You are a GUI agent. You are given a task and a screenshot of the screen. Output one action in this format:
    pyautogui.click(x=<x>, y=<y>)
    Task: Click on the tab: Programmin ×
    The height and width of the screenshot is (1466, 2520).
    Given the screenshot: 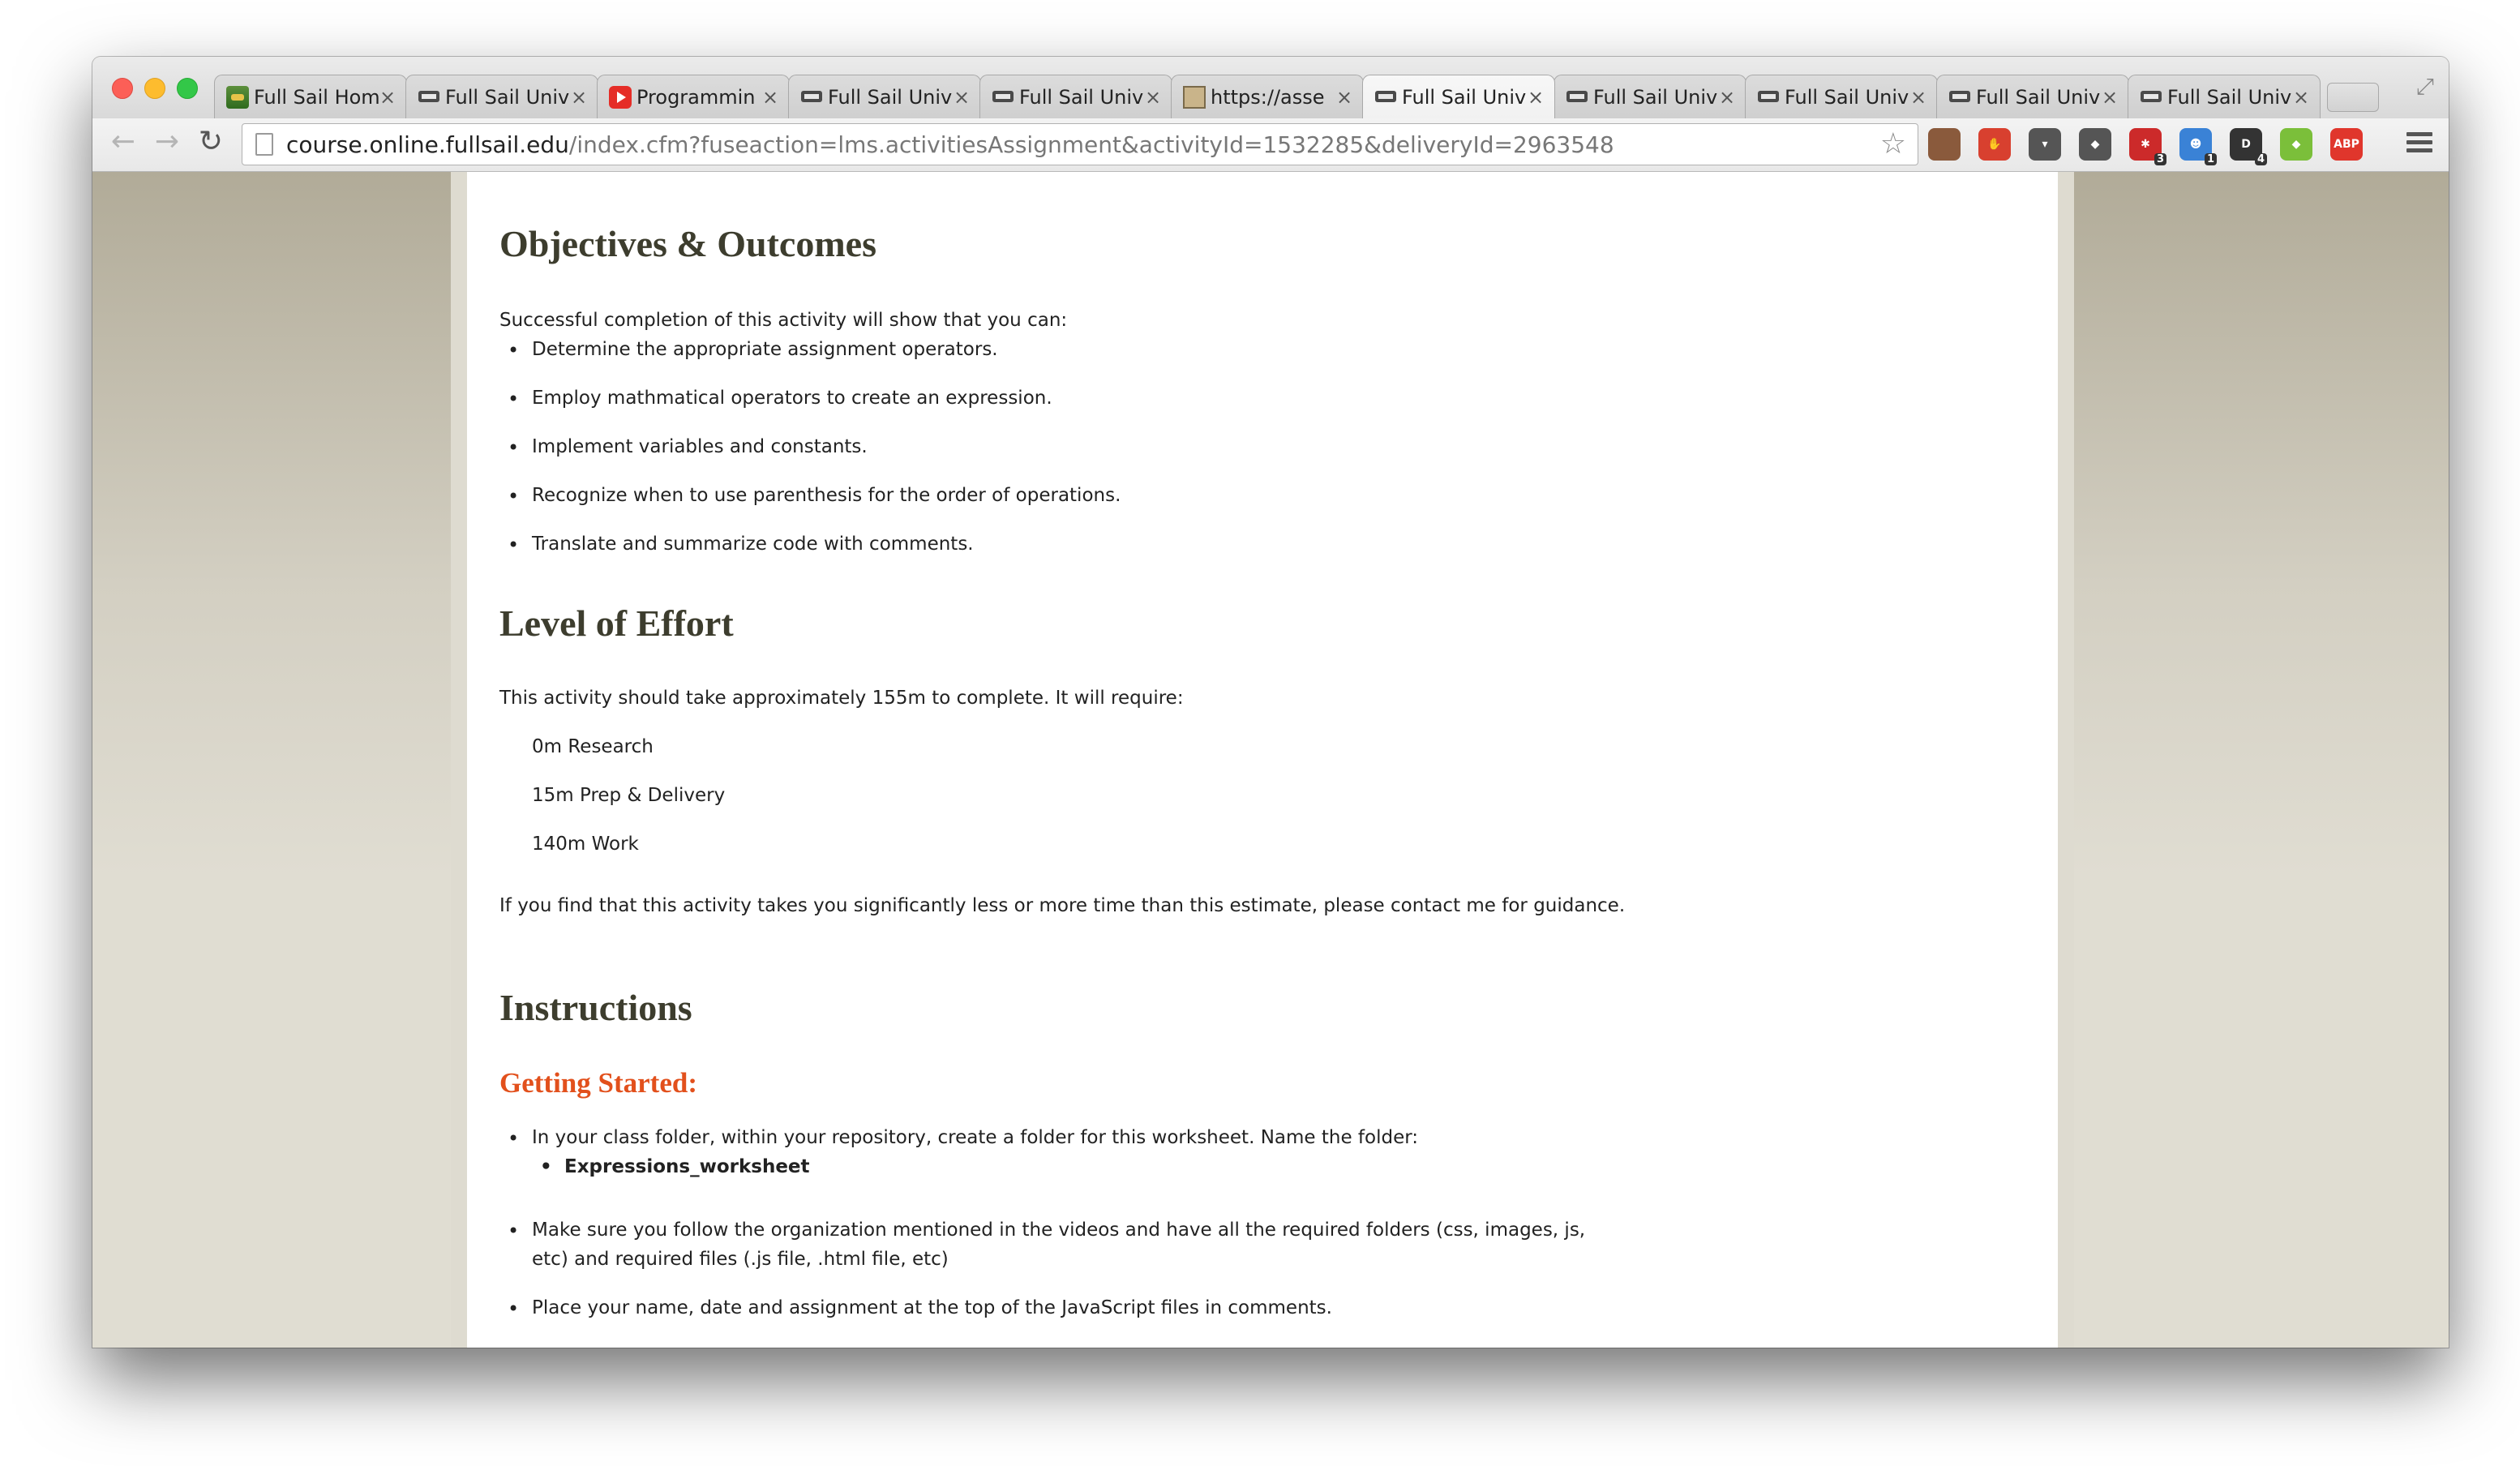 What is the action you would take?
    pyautogui.click(x=694, y=96)
    